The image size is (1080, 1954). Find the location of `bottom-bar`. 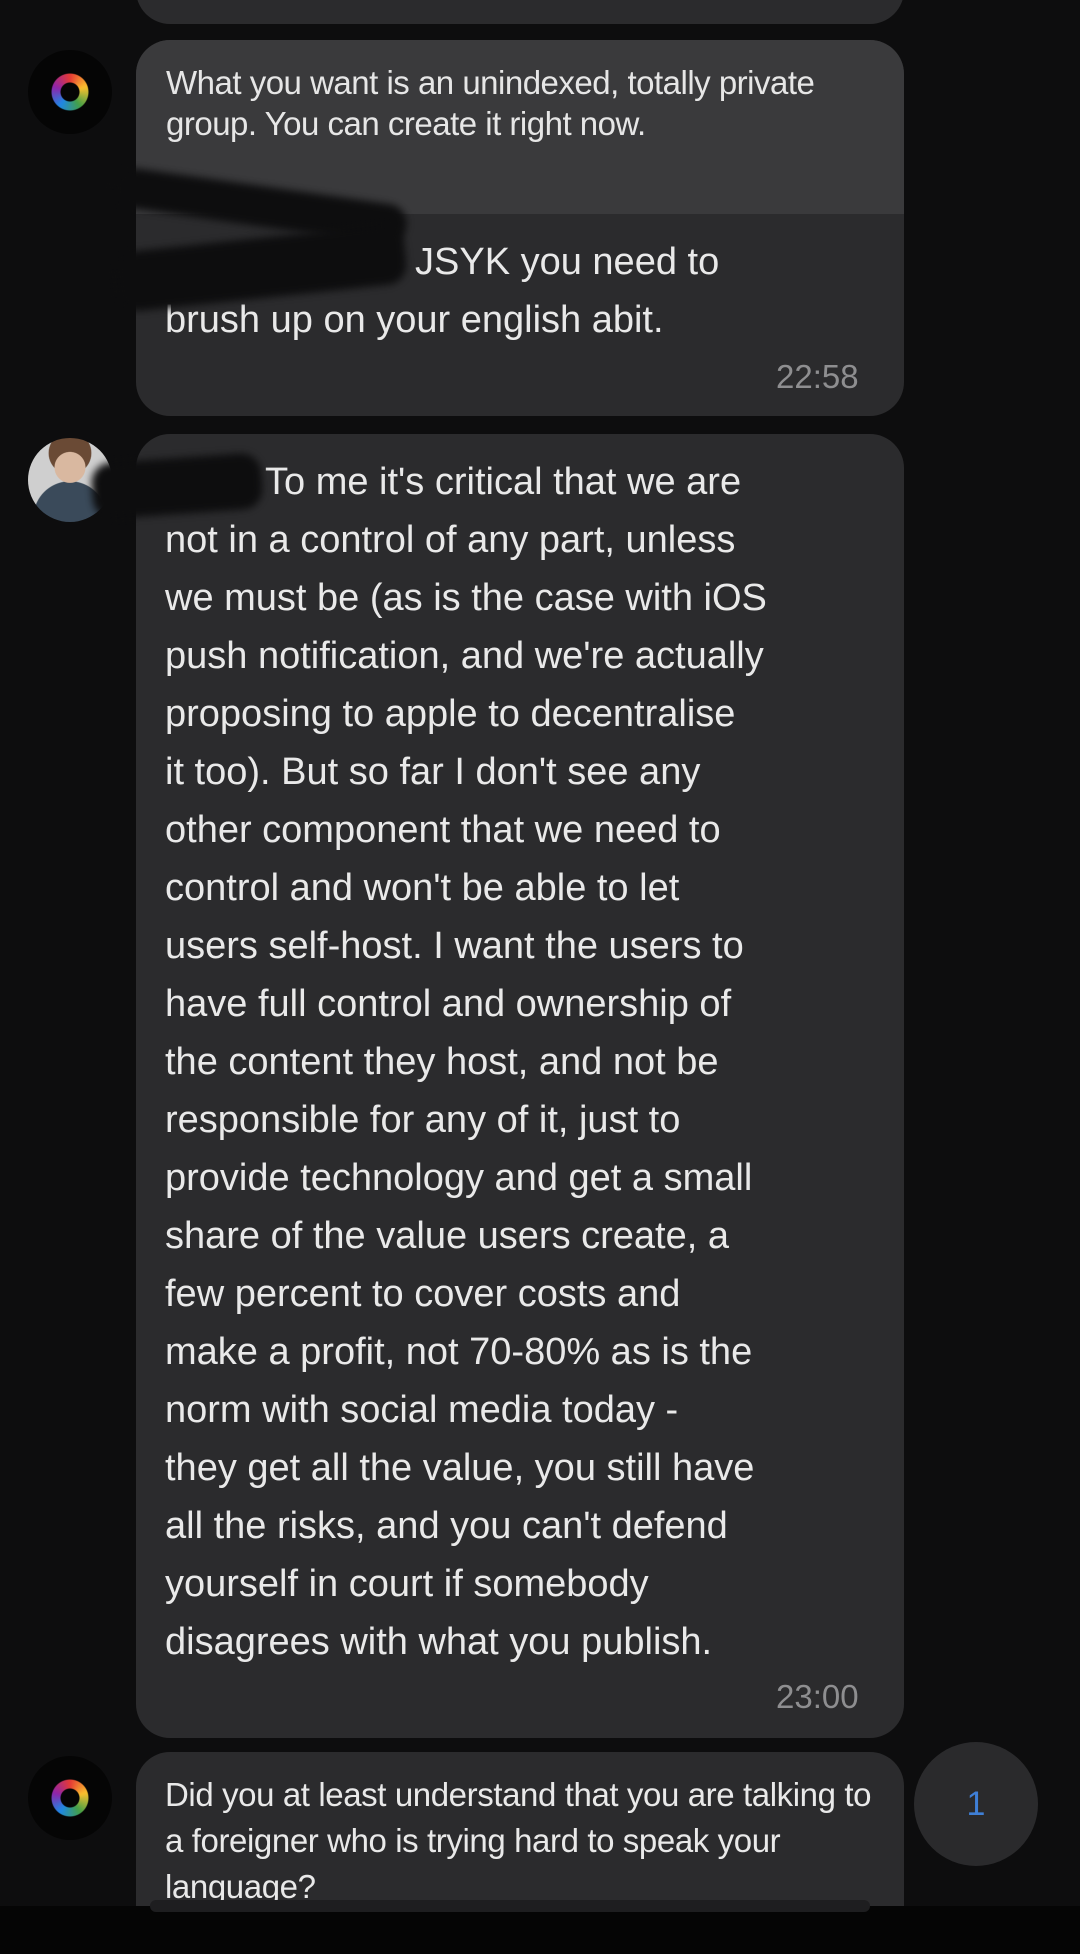

bottom-bar is located at coordinates (540, 1927).